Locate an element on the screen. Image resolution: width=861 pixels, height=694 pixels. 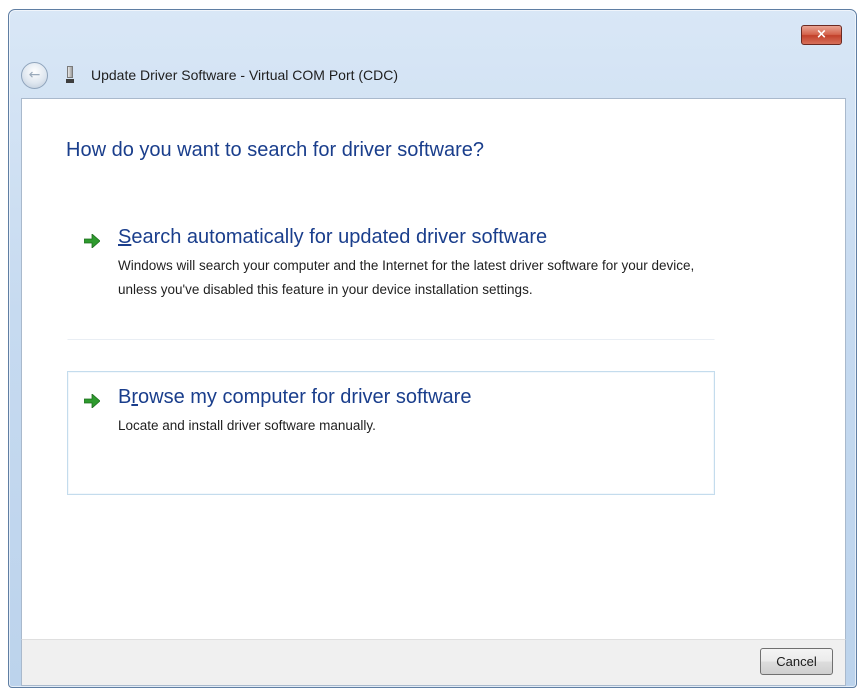
close-button: × is located at coordinates (821, 35).